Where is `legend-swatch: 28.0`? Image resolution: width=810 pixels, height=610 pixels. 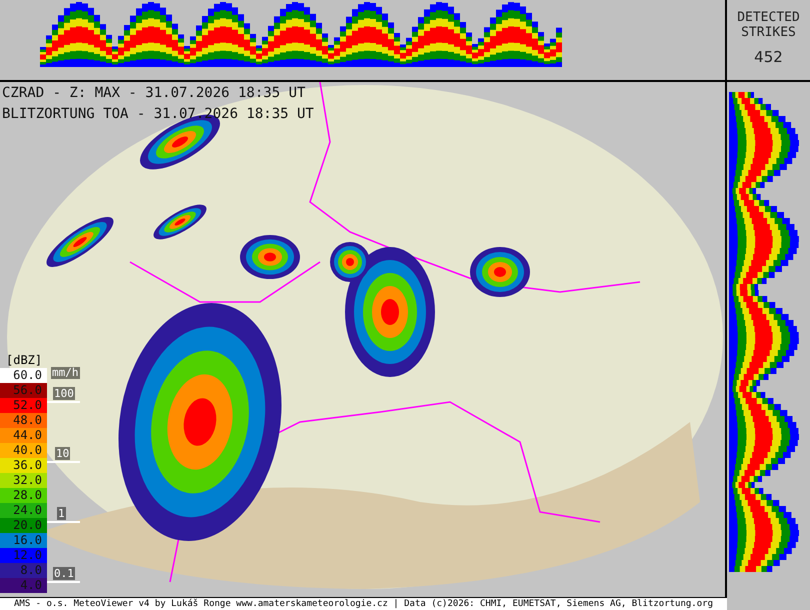 legend-swatch: 28.0 is located at coordinates (23, 495).